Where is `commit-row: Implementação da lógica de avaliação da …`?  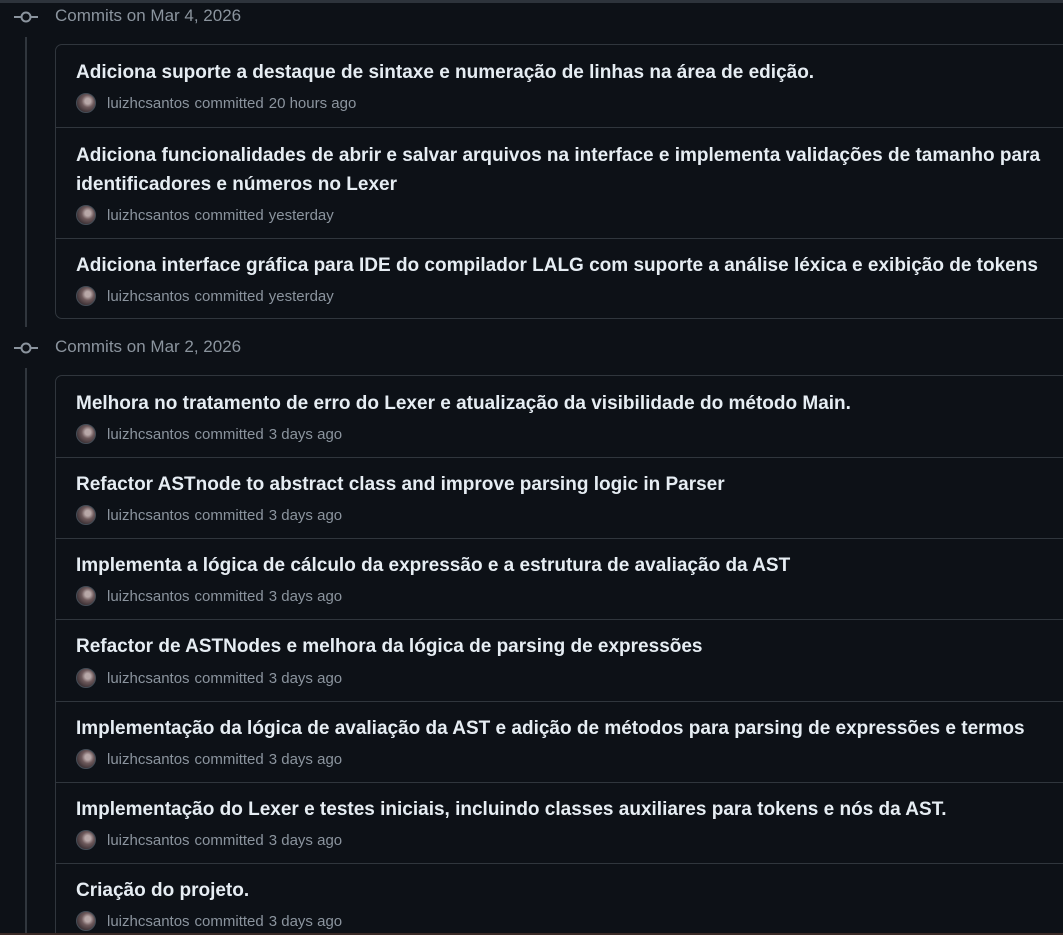 commit-row: Implementação da lógica de avaliação da … is located at coordinates (559, 741).